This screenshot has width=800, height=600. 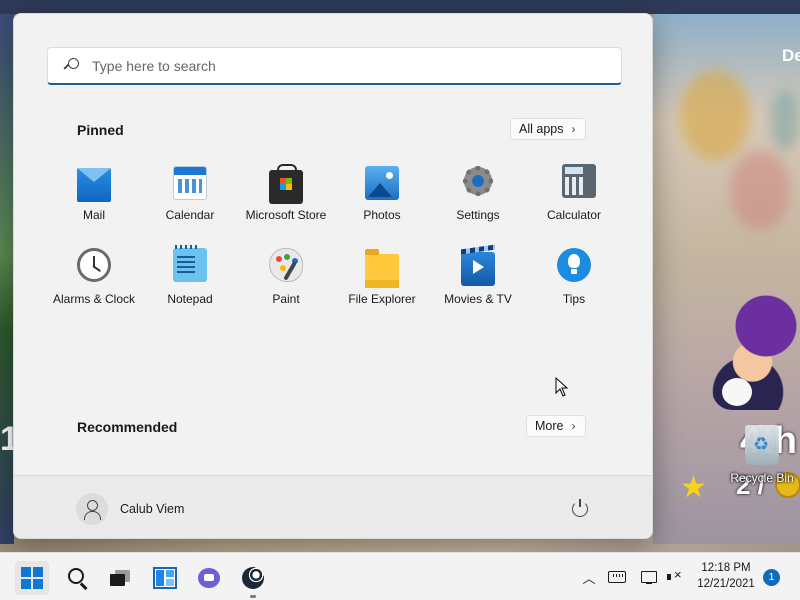 What do you see at coordinates (94, 265) in the screenshot?
I see `clock-icon` at bounding box center [94, 265].